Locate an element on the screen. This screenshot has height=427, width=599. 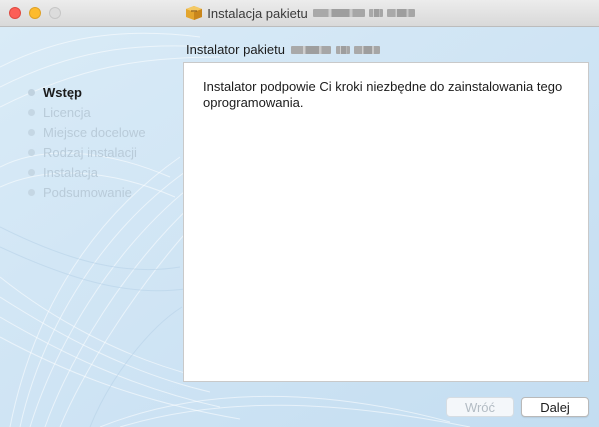
step-summary: Podsumowanie is located at coordinates (87, 192).